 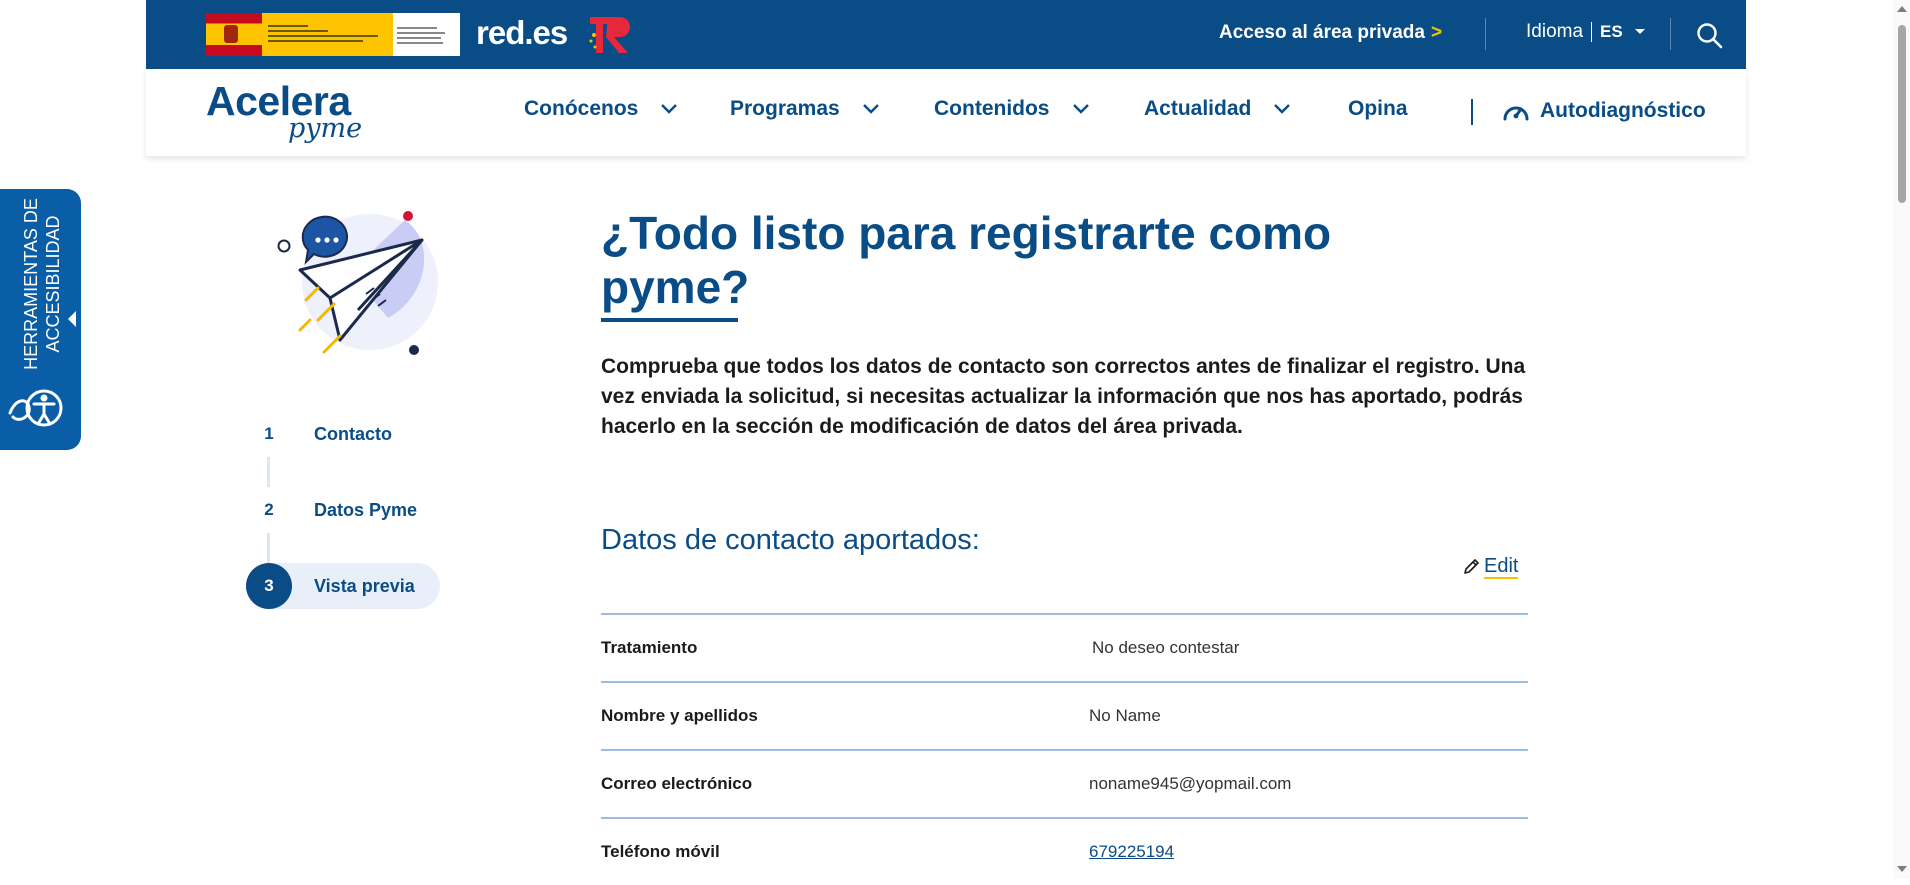 What do you see at coordinates (946, 34) in the screenshot?
I see `top-bar: red.es Acceso al área privada > Idioma ES` at bounding box center [946, 34].